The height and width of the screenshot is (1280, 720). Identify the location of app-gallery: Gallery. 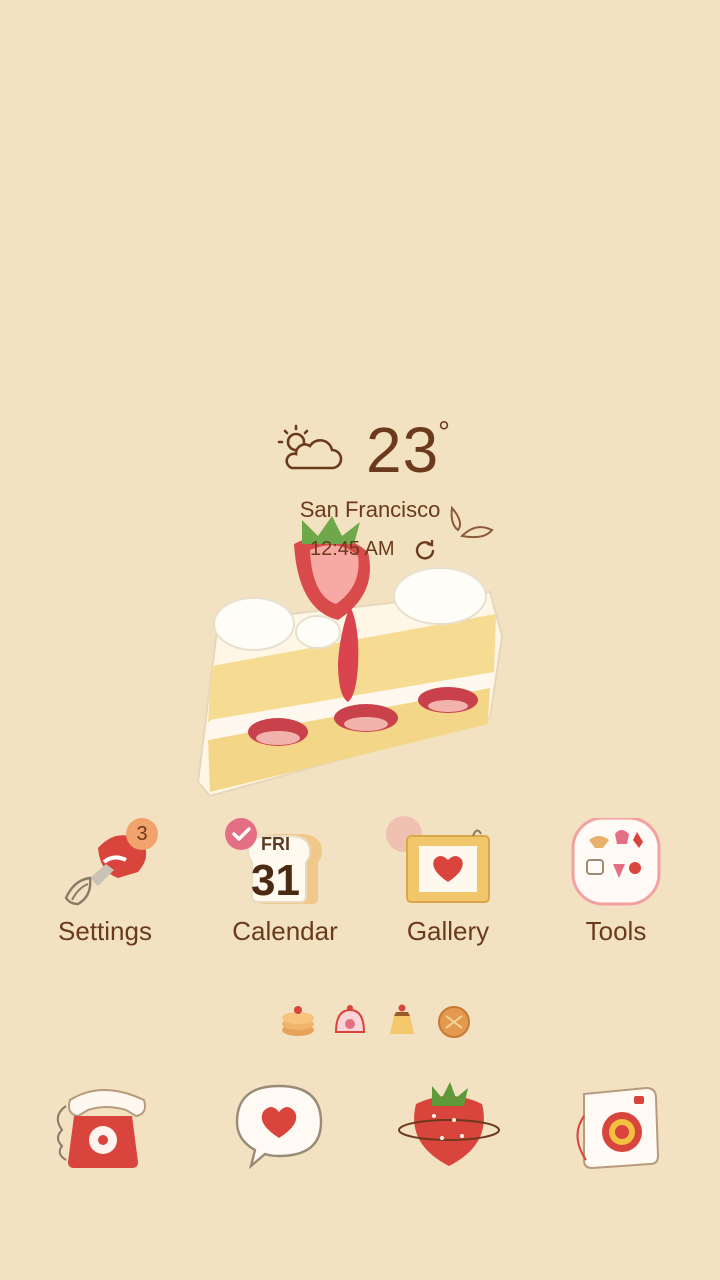
(448, 897).